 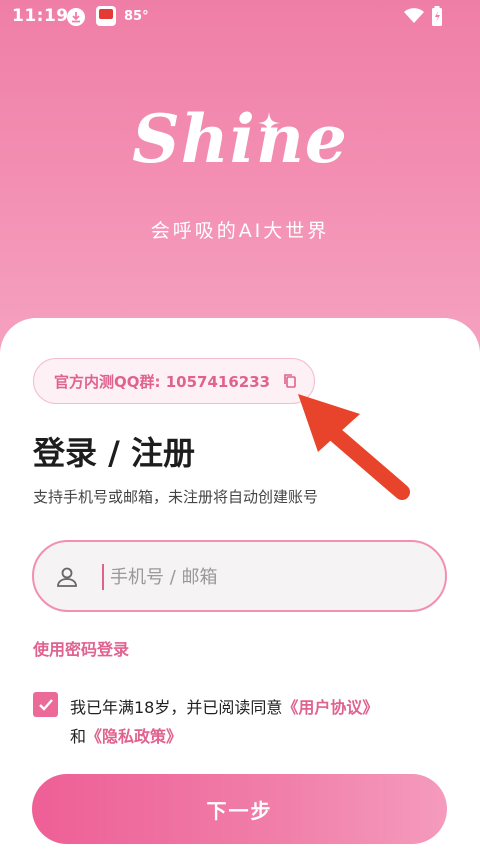 I want to click on user-icon, so click(x=67, y=577).